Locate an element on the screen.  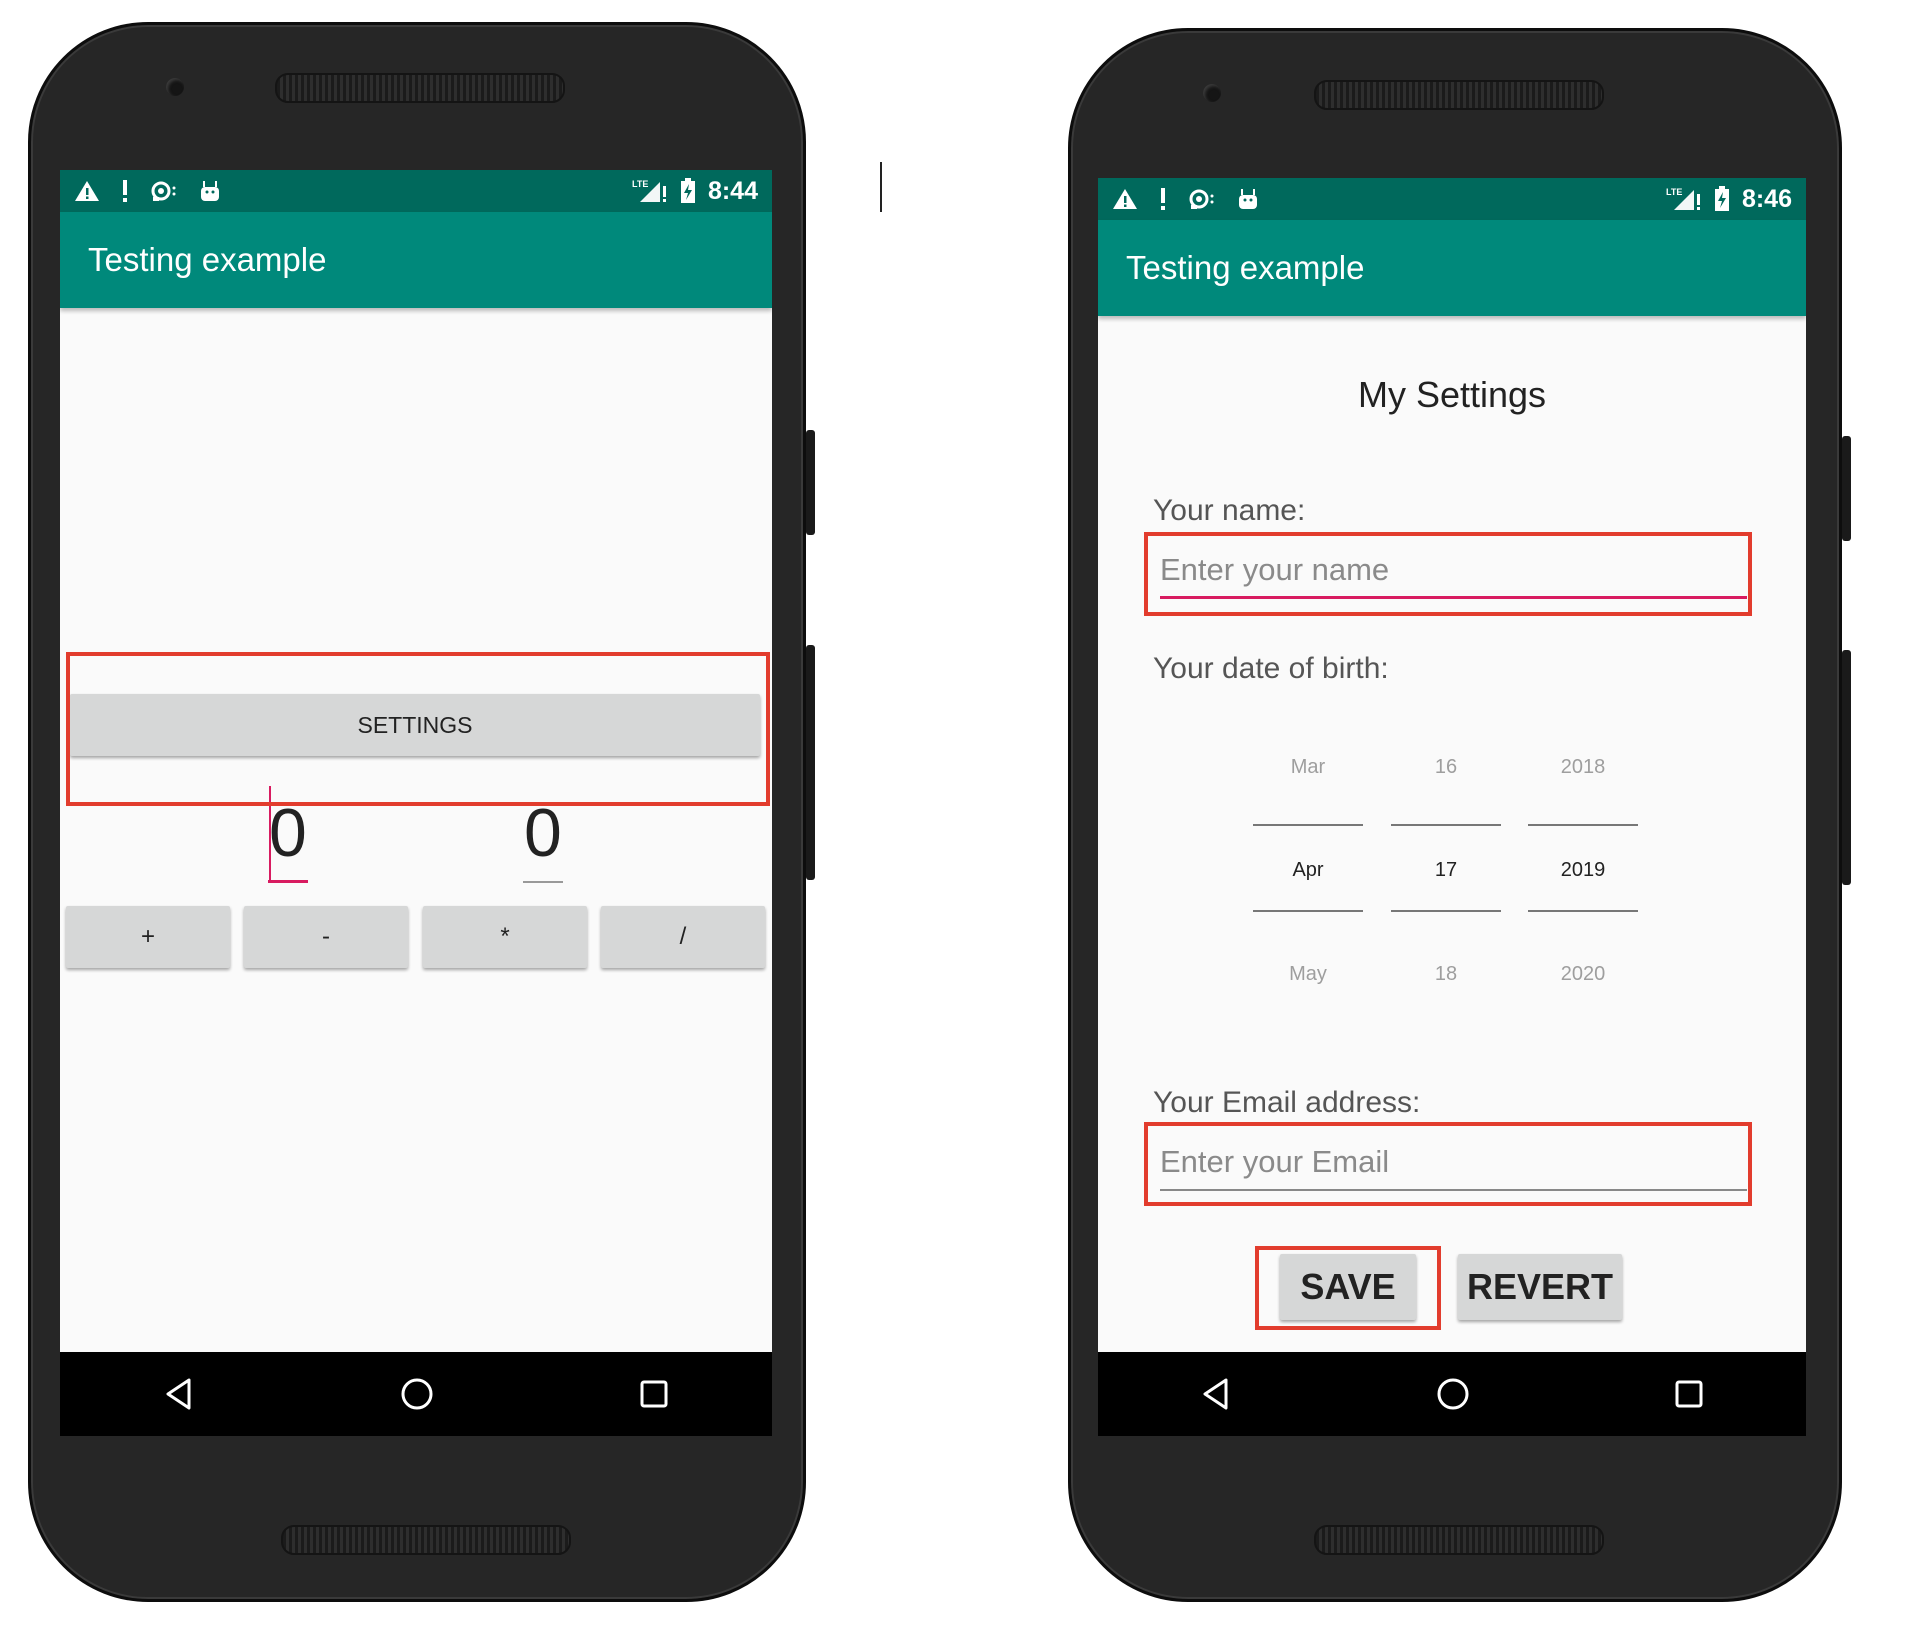
subtract-button-label: - is located at coordinates (326, 936).